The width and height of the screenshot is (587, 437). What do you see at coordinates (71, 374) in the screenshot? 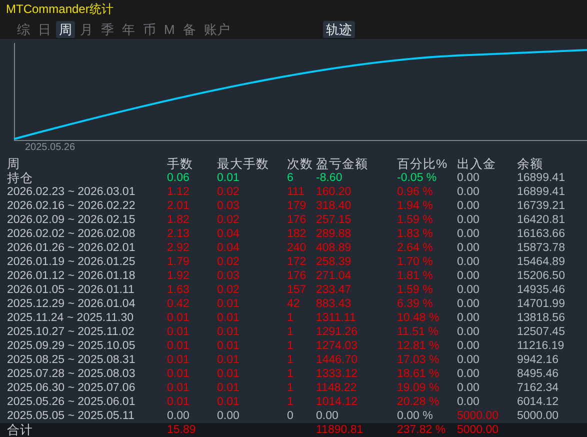
I see `table-cell-text: 2025.07.28 ~ 2025.08.03` at bounding box center [71, 374].